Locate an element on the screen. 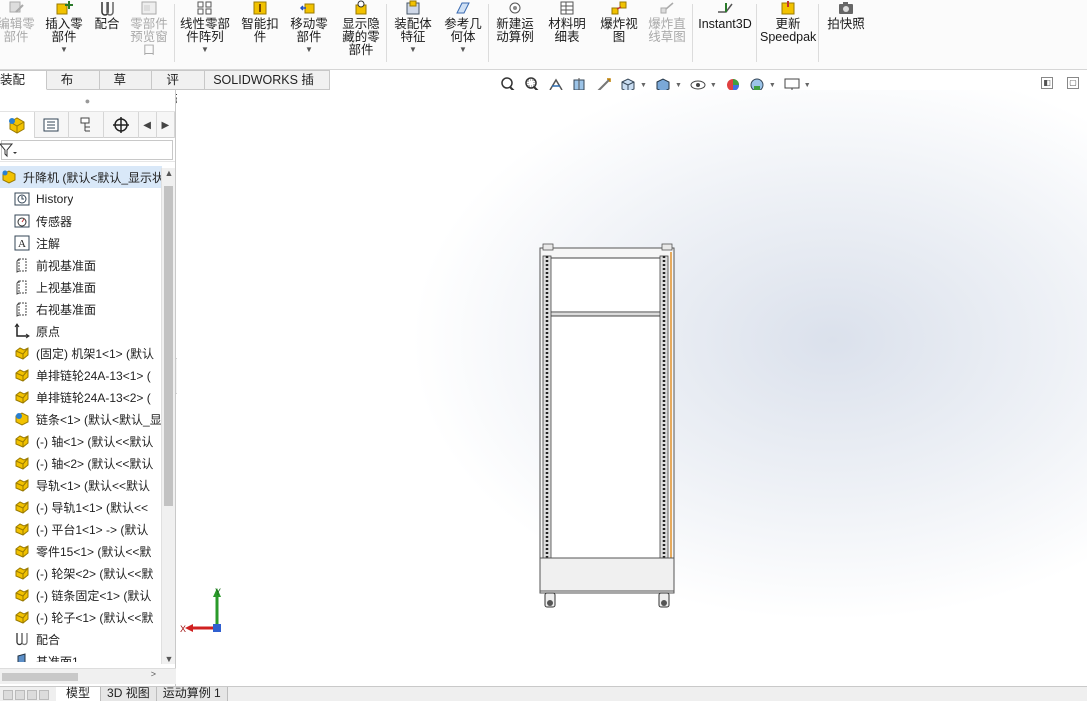 This screenshot has height=701, width=1087. tab-scroll-right: ▶ is located at coordinates (166, 125).